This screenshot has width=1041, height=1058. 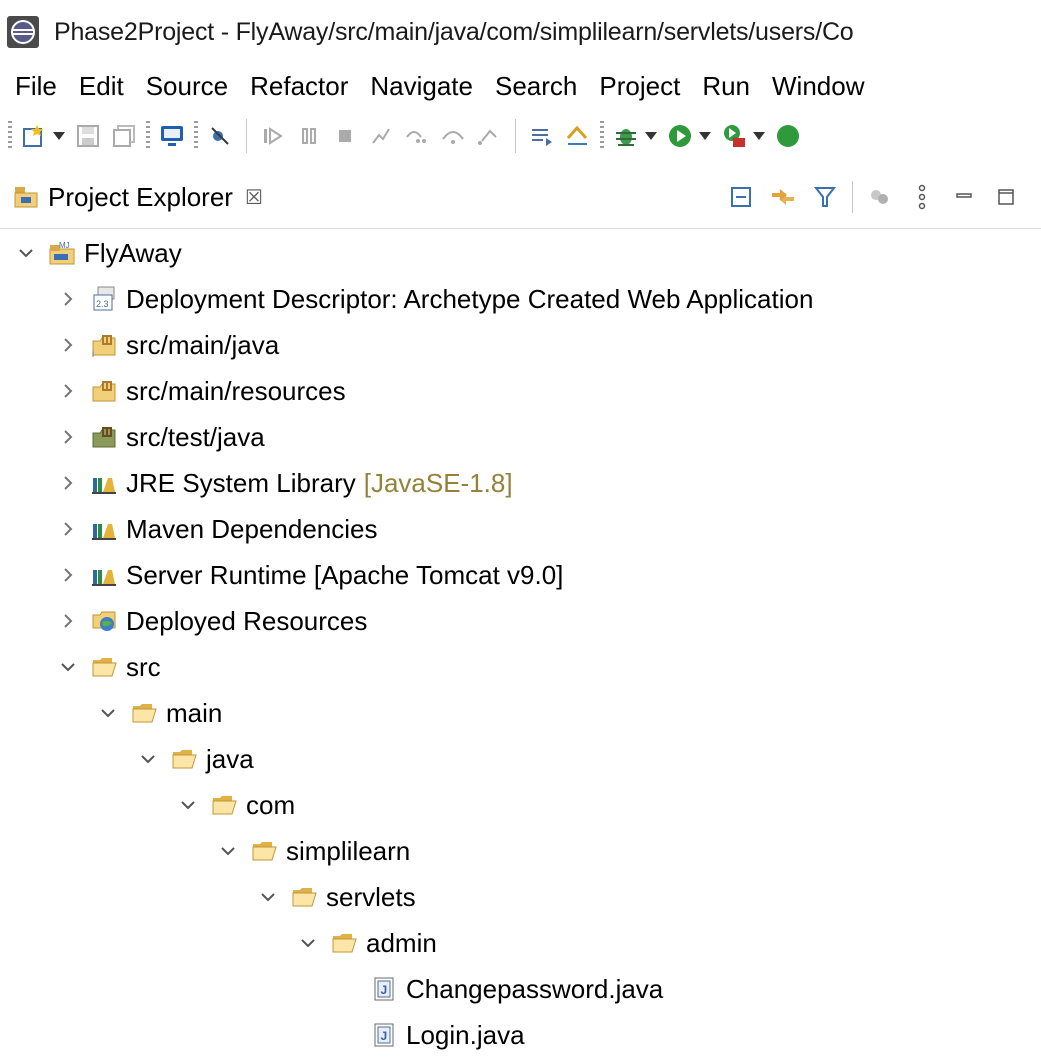 What do you see at coordinates (133, 252) in the screenshot?
I see `tree-item-label: FlyAway` at bounding box center [133, 252].